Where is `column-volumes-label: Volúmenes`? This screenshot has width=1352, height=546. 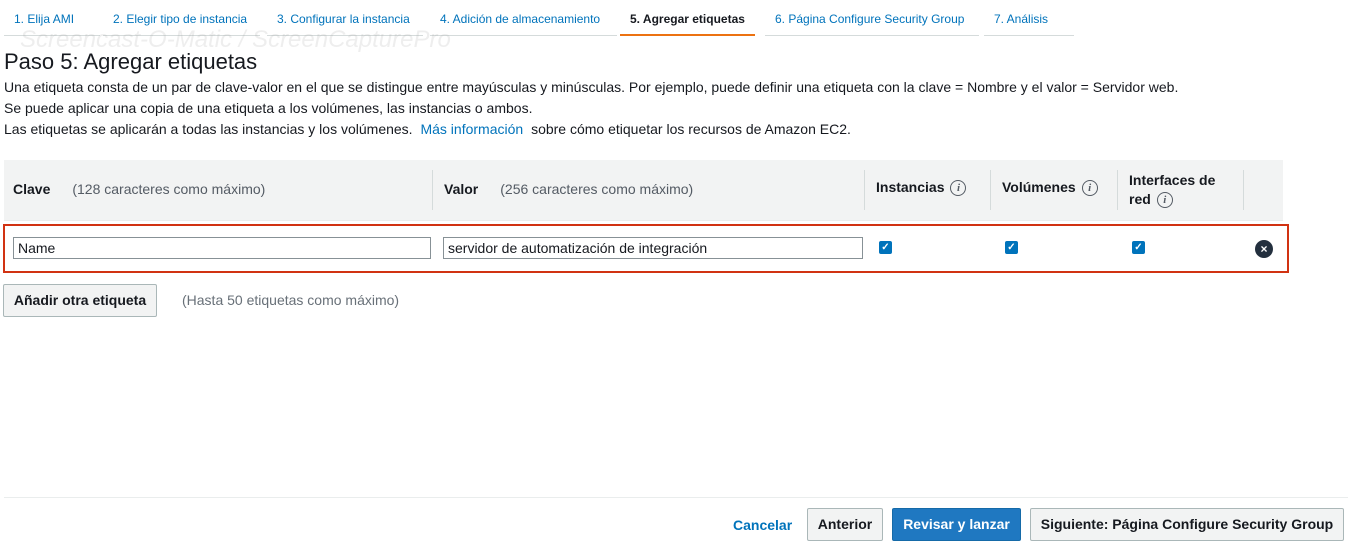
column-volumes-label: Volúmenes is located at coordinates (1039, 187).